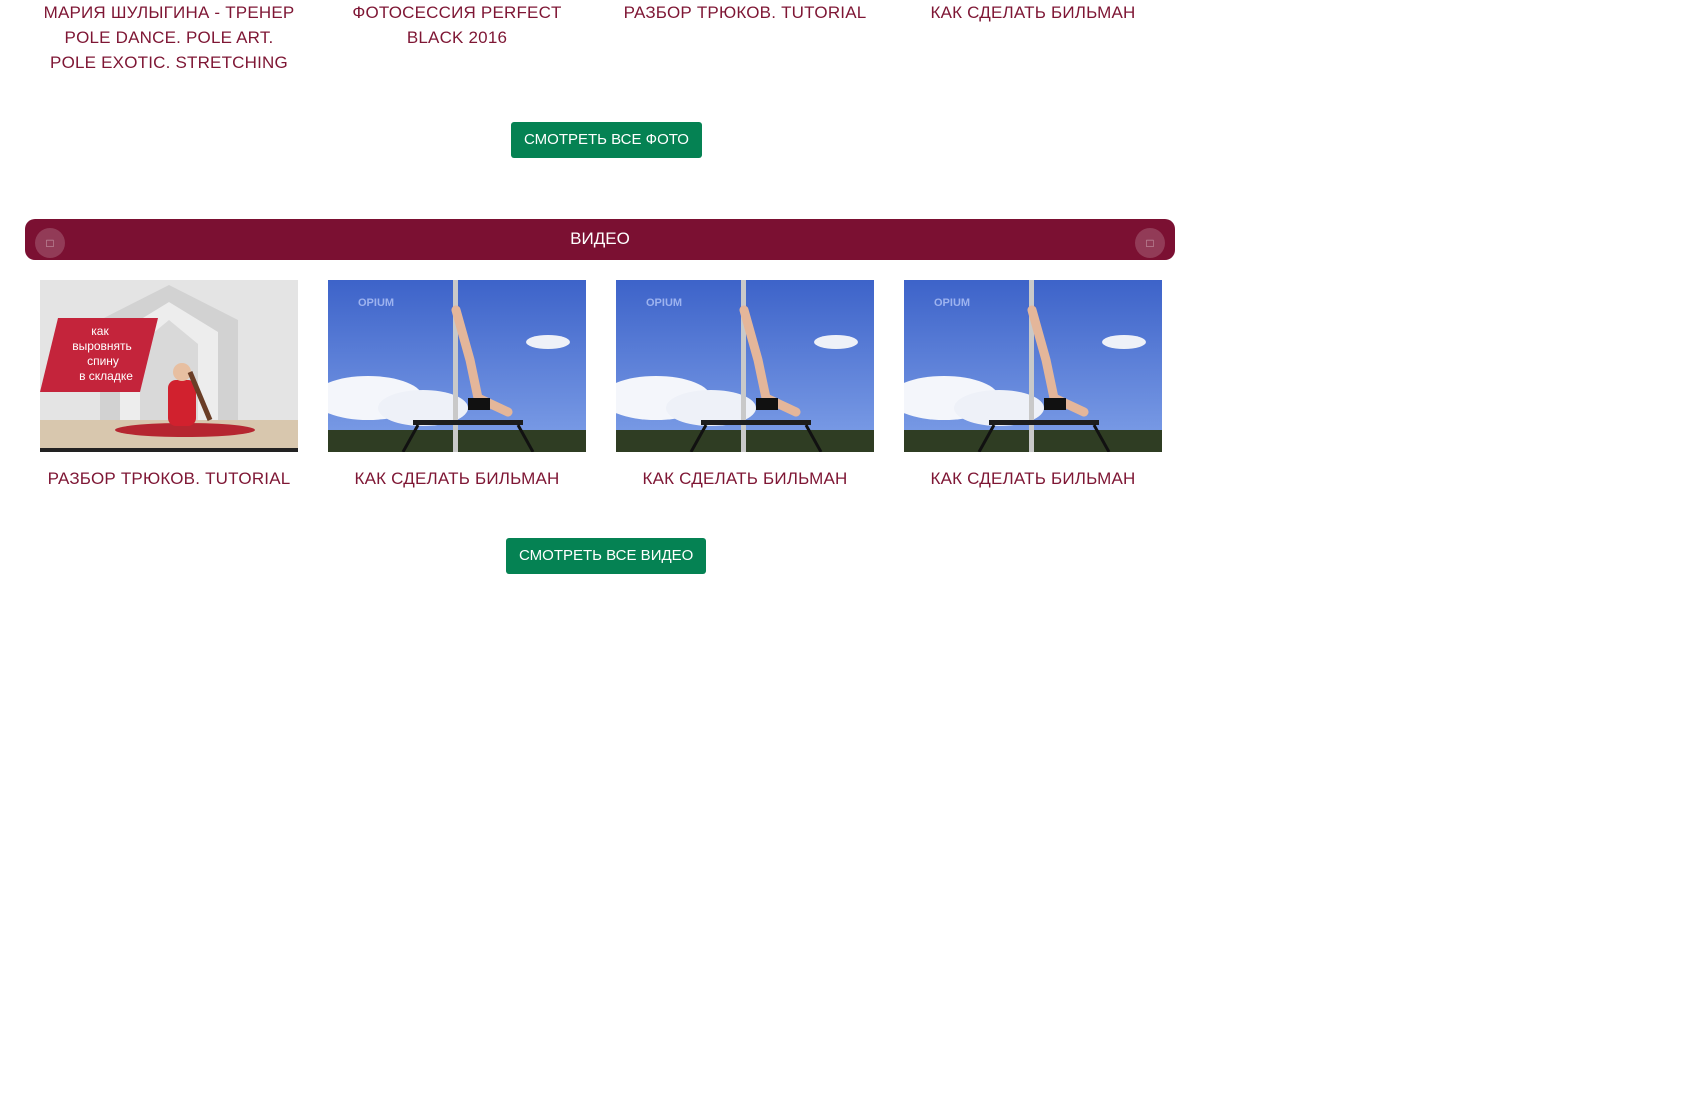 This screenshot has width=1694, height=1110. I want to click on view-all-photos-button: Смотреть все фото, so click(606, 140).